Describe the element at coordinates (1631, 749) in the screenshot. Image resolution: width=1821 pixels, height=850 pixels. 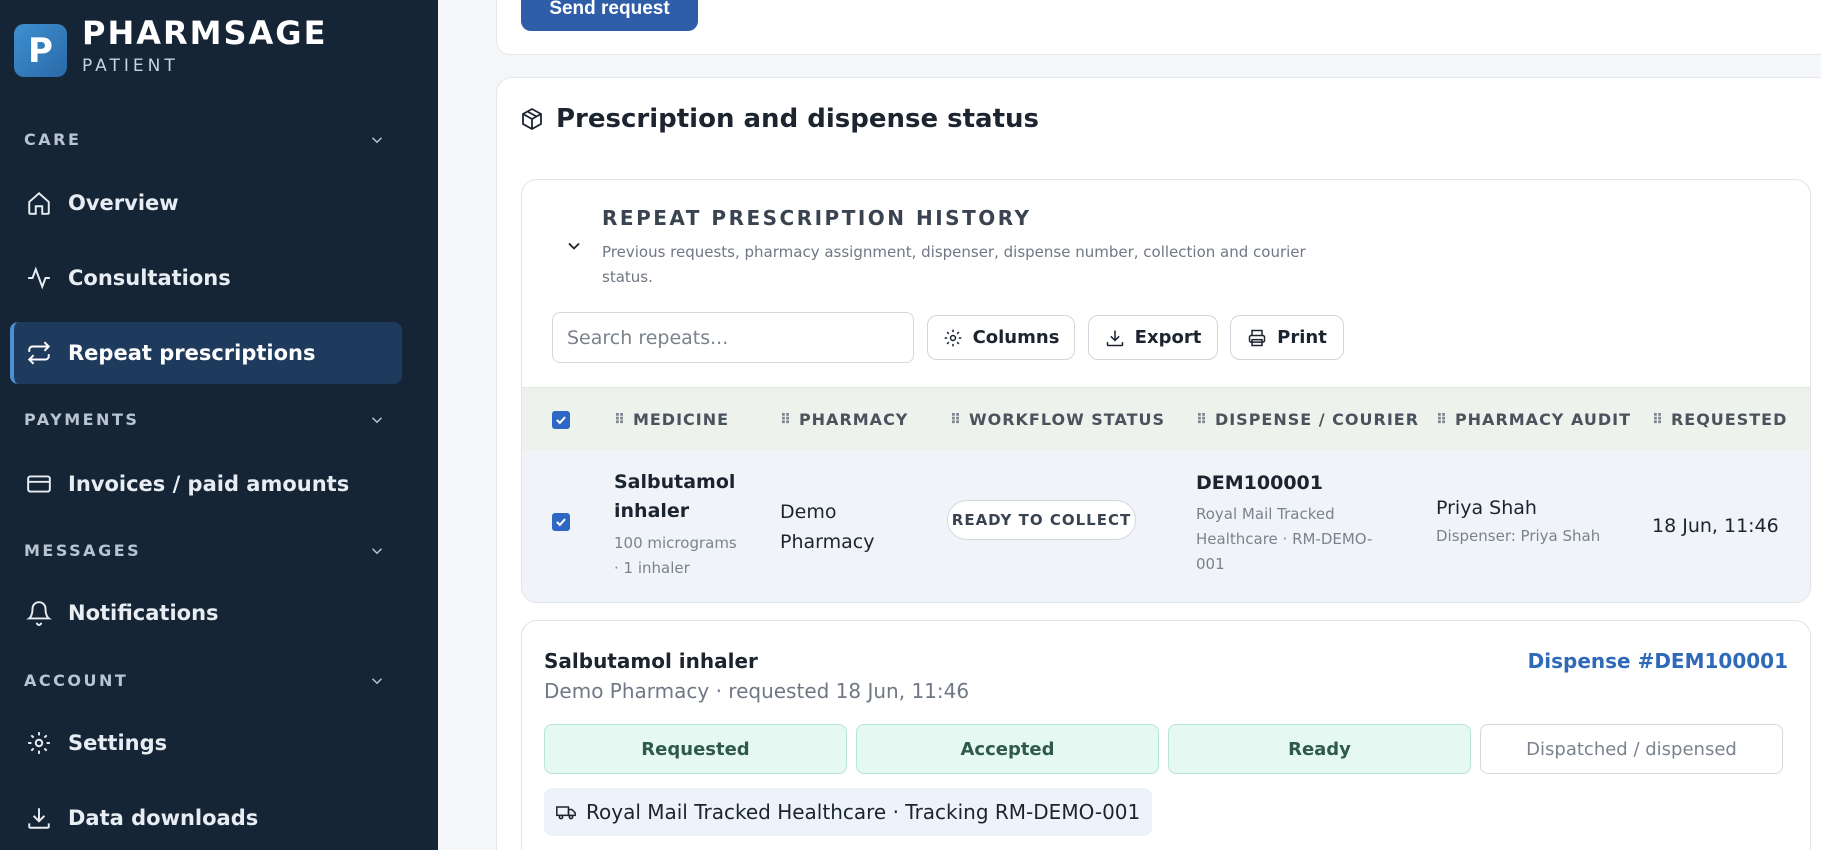
I see `step-dispatched: Dispatched / dispensed` at that location.